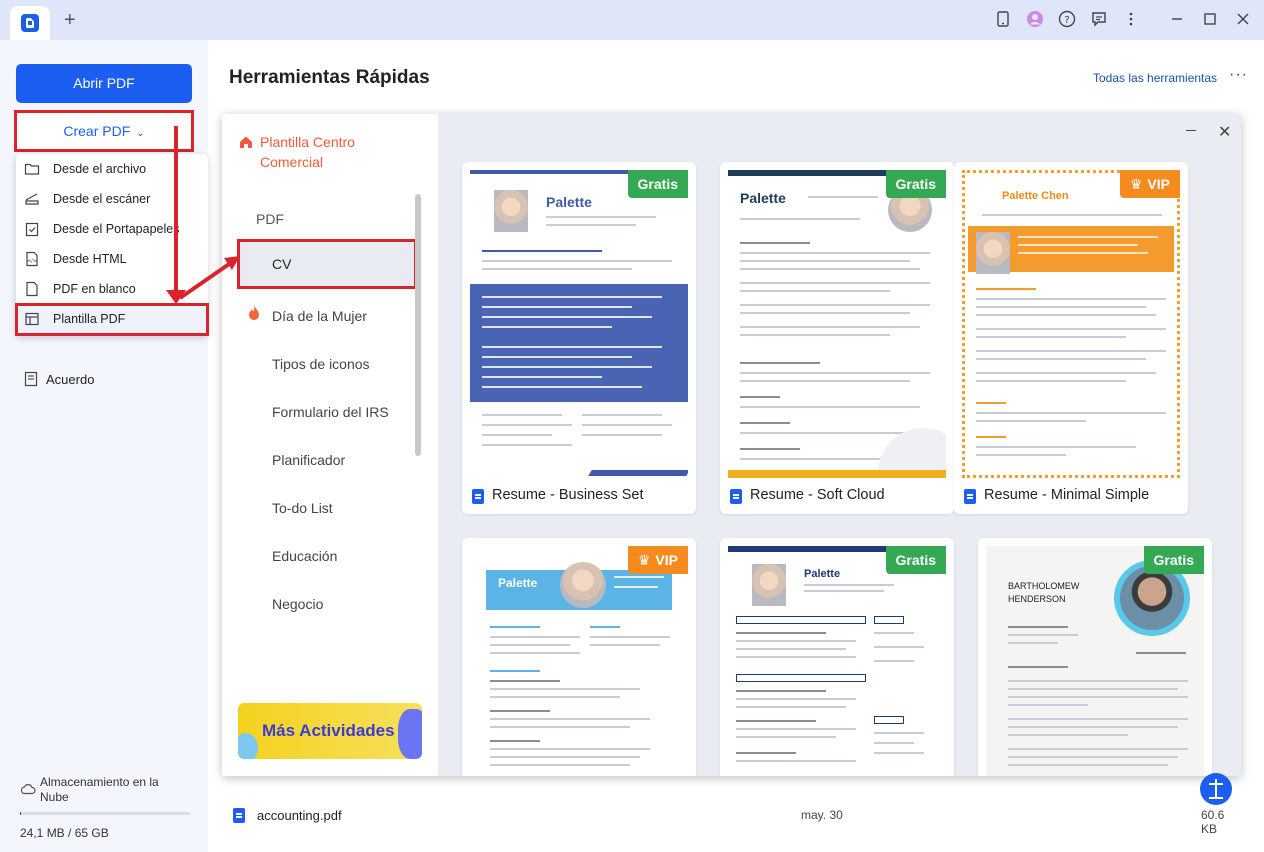 The width and height of the screenshot is (1264, 852). What do you see at coordinates (817, 495) in the screenshot?
I see `template-name: Resume - Soft Cloud` at bounding box center [817, 495].